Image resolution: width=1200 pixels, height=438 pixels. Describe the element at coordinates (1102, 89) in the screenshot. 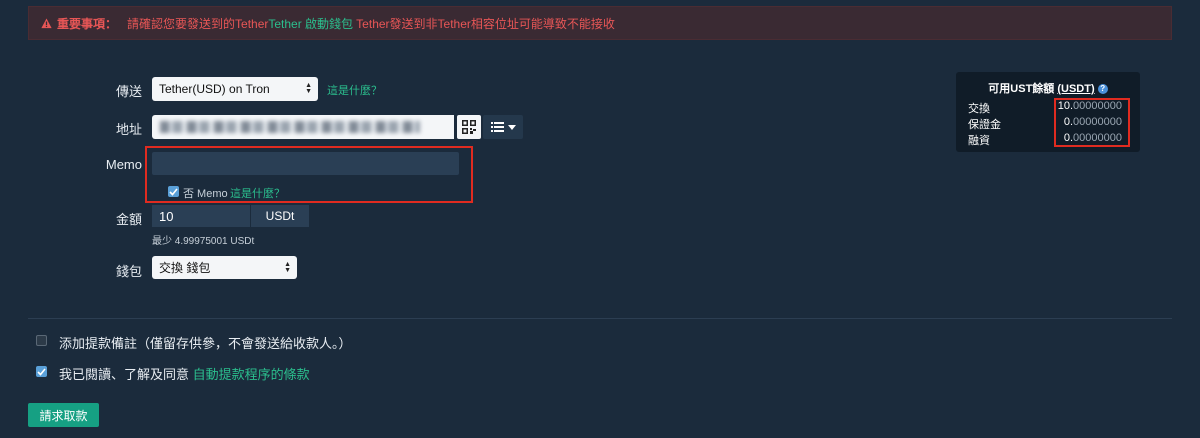

I see `question-icon: ?` at that location.